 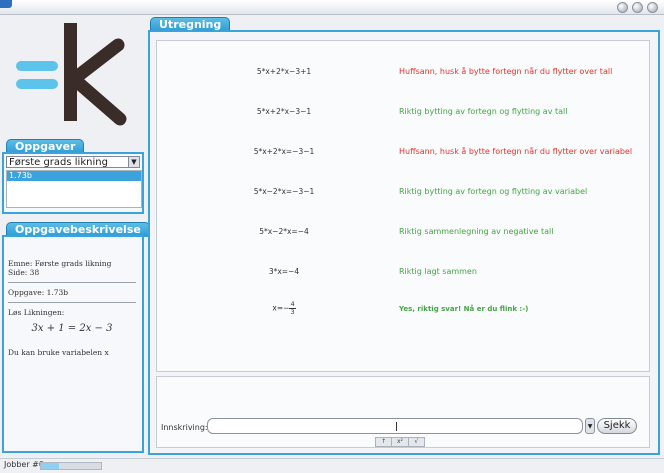 I want to click on step-expression: 5*x+2*x−3−1, so click(x=284, y=111).